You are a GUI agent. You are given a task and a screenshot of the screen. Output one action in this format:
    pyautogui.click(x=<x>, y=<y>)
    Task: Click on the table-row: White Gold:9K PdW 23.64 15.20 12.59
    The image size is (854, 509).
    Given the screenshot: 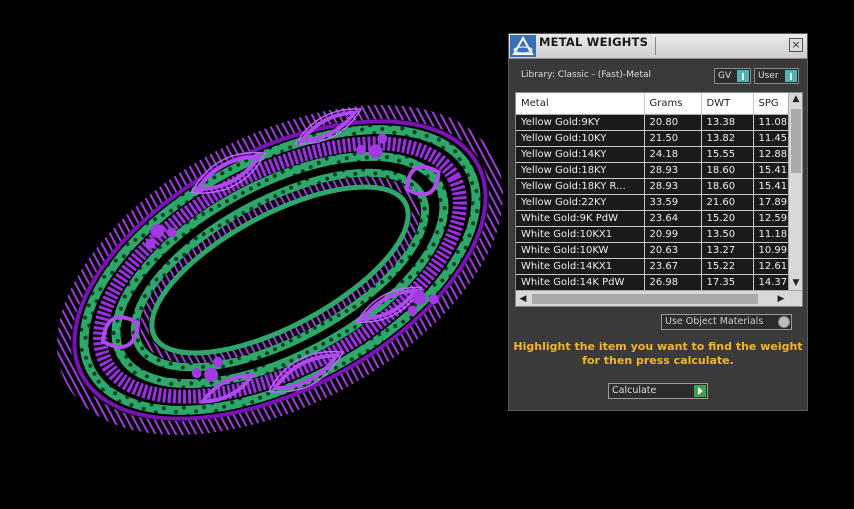 What is the action you would take?
    pyautogui.click(x=652, y=218)
    